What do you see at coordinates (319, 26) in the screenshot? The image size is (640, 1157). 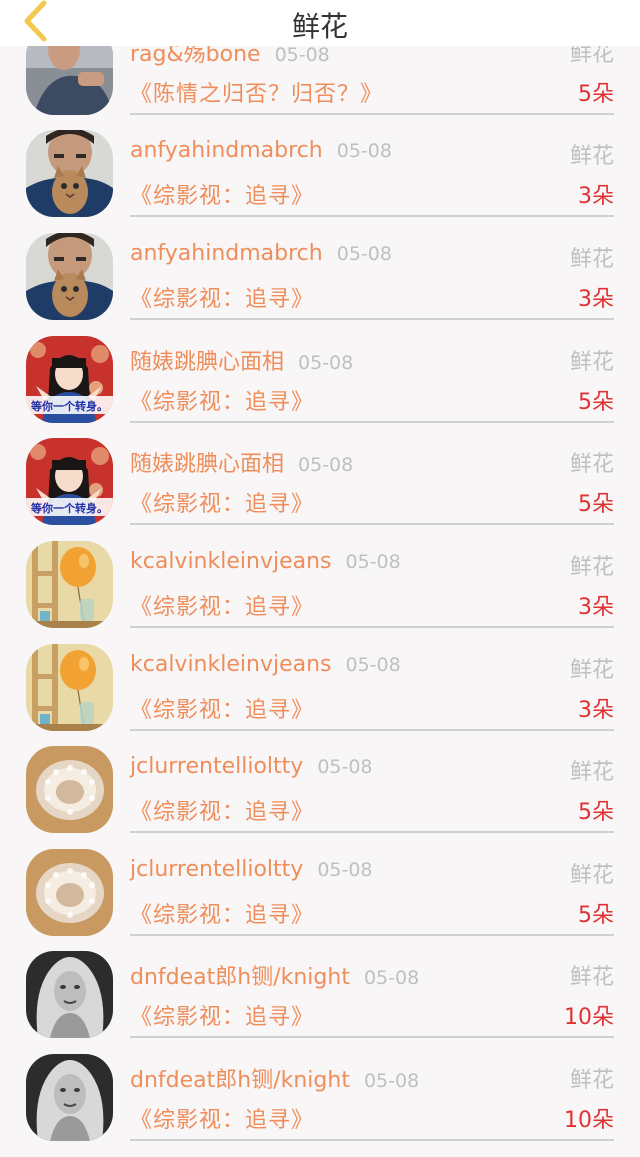 I see `page-title: 鲜花` at bounding box center [319, 26].